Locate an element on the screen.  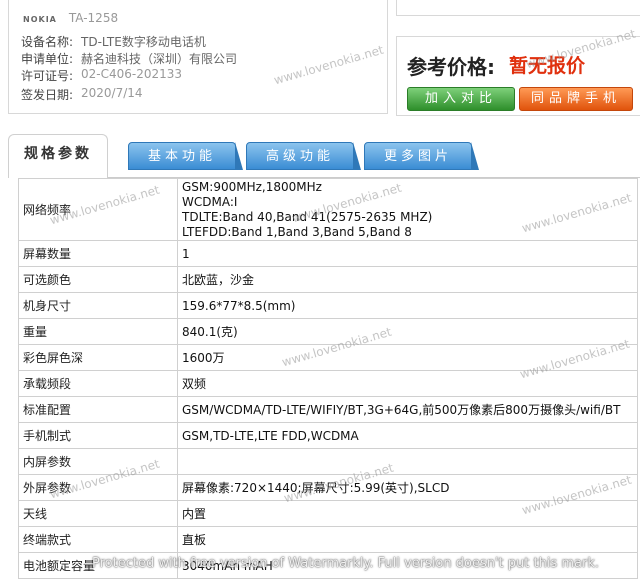
spec-key: 可选颜色 is located at coordinates (98, 279).